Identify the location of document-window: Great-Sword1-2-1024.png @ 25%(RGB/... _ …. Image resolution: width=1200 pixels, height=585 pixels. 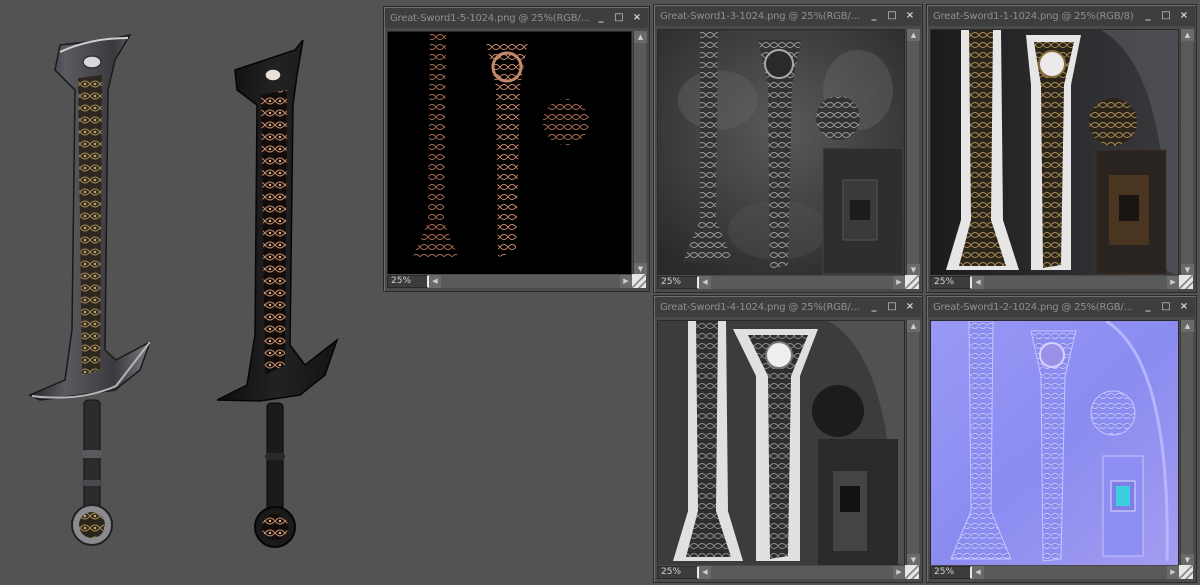
(1061, 439).